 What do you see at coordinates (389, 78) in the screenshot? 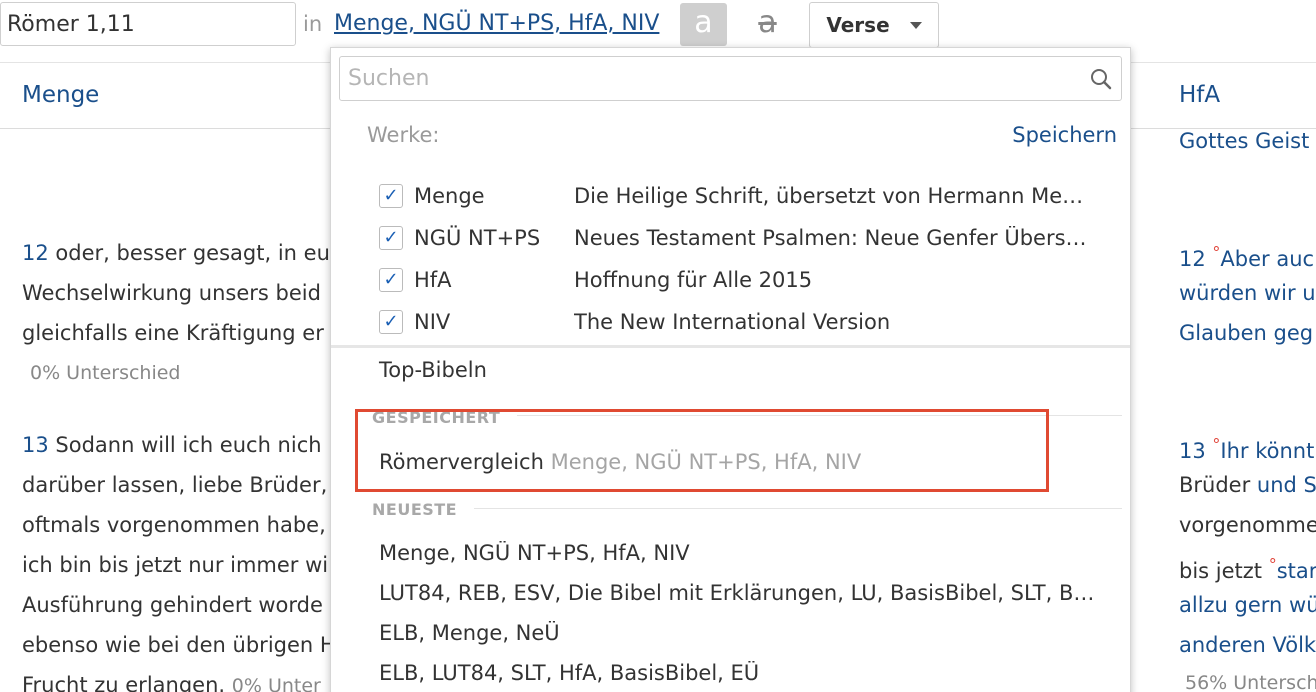
I see `search-placeholder: Suchen` at bounding box center [389, 78].